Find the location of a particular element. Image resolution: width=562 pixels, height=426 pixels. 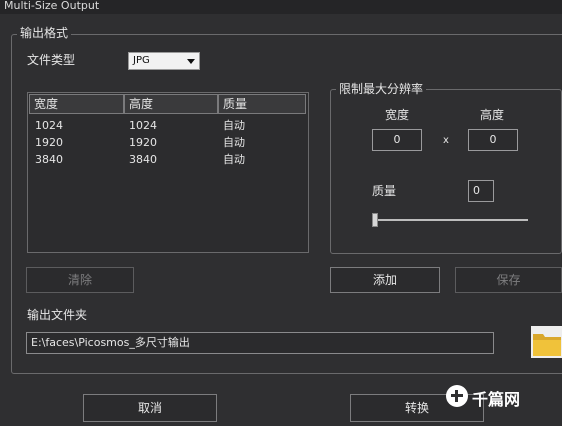

cell-height: 1024 is located at coordinates (143, 125).